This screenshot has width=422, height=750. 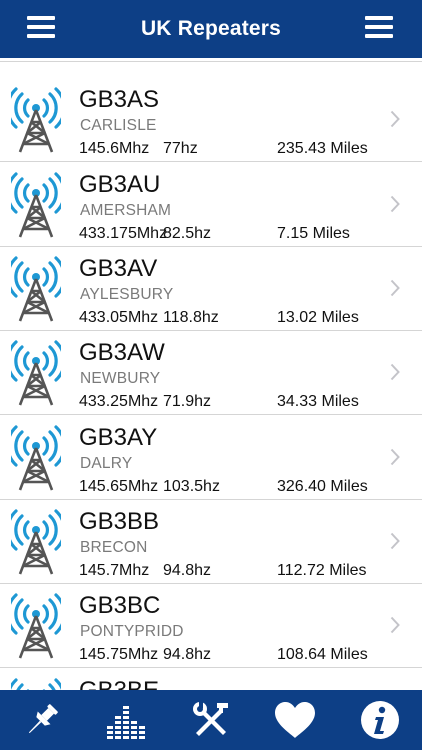 I want to click on heart-icon, so click(x=295, y=720).